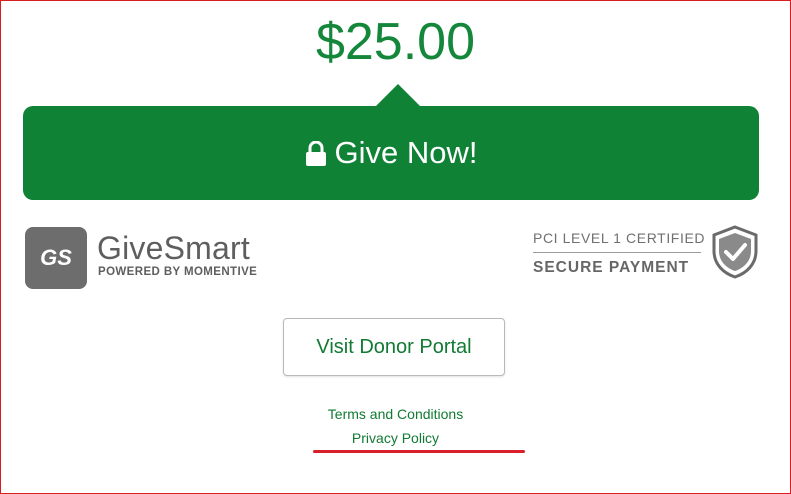 The width and height of the screenshot is (791, 494). What do you see at coordinates (395, 42) in the screenshot?
I see `donation-amount: $25.00` at bounding box center [395, 42].